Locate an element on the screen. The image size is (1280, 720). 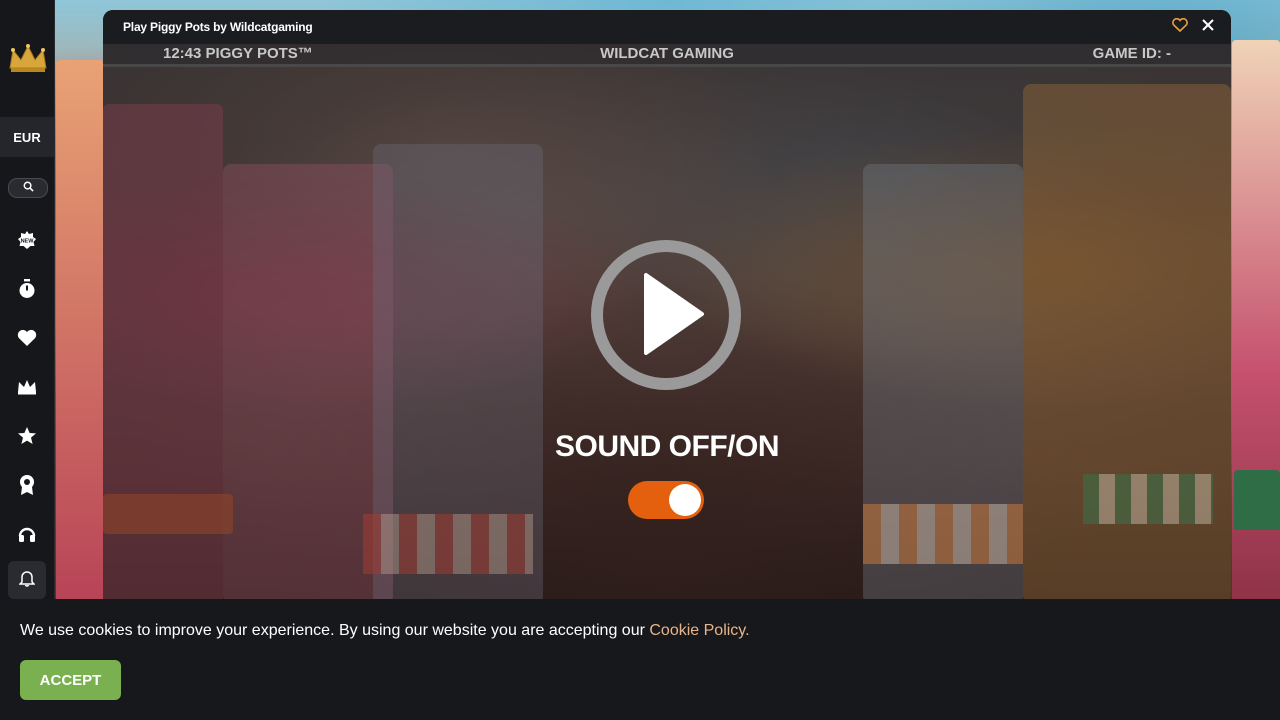
play-icon is located at coordinates (666, 317).